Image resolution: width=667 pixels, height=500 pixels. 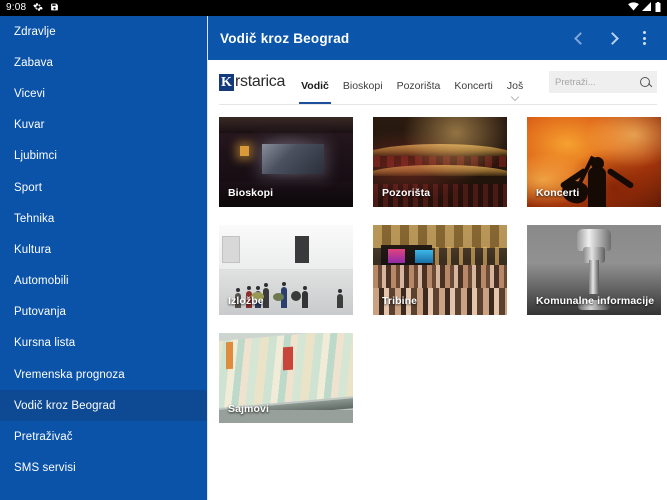 What do you see at coordinates (32, 8) in the screenshot?
I see `status-bar-left: 9:08` at bounding box center [32, 8].